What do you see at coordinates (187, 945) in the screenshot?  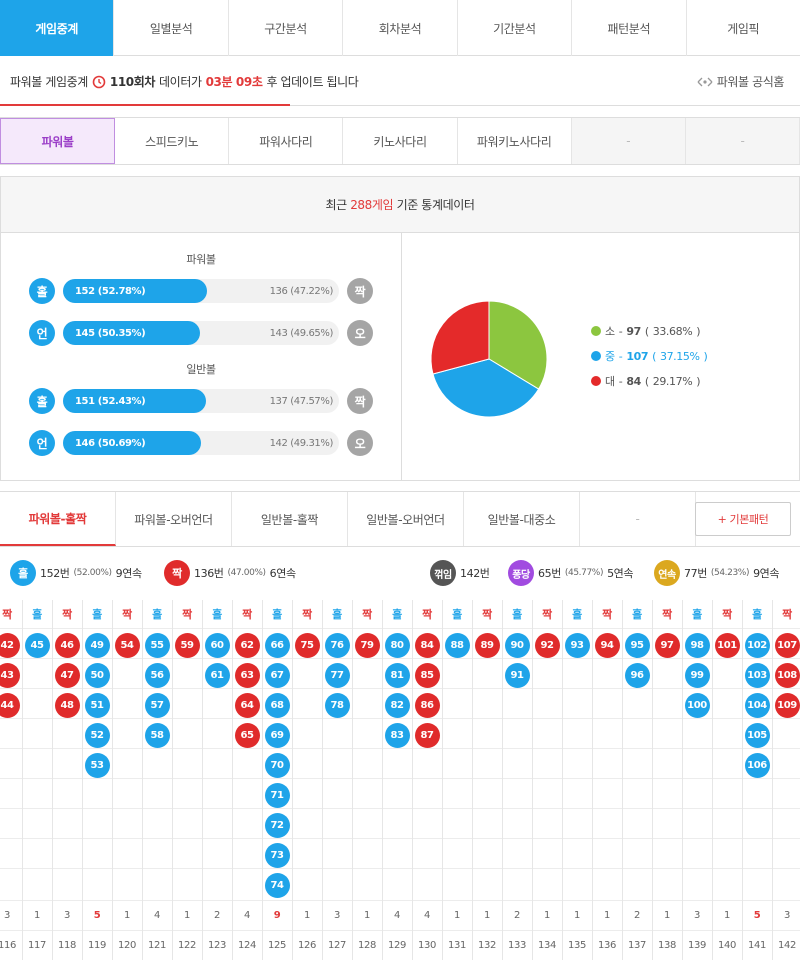 I see `round-number: 122` at bounding box center [187, 945].